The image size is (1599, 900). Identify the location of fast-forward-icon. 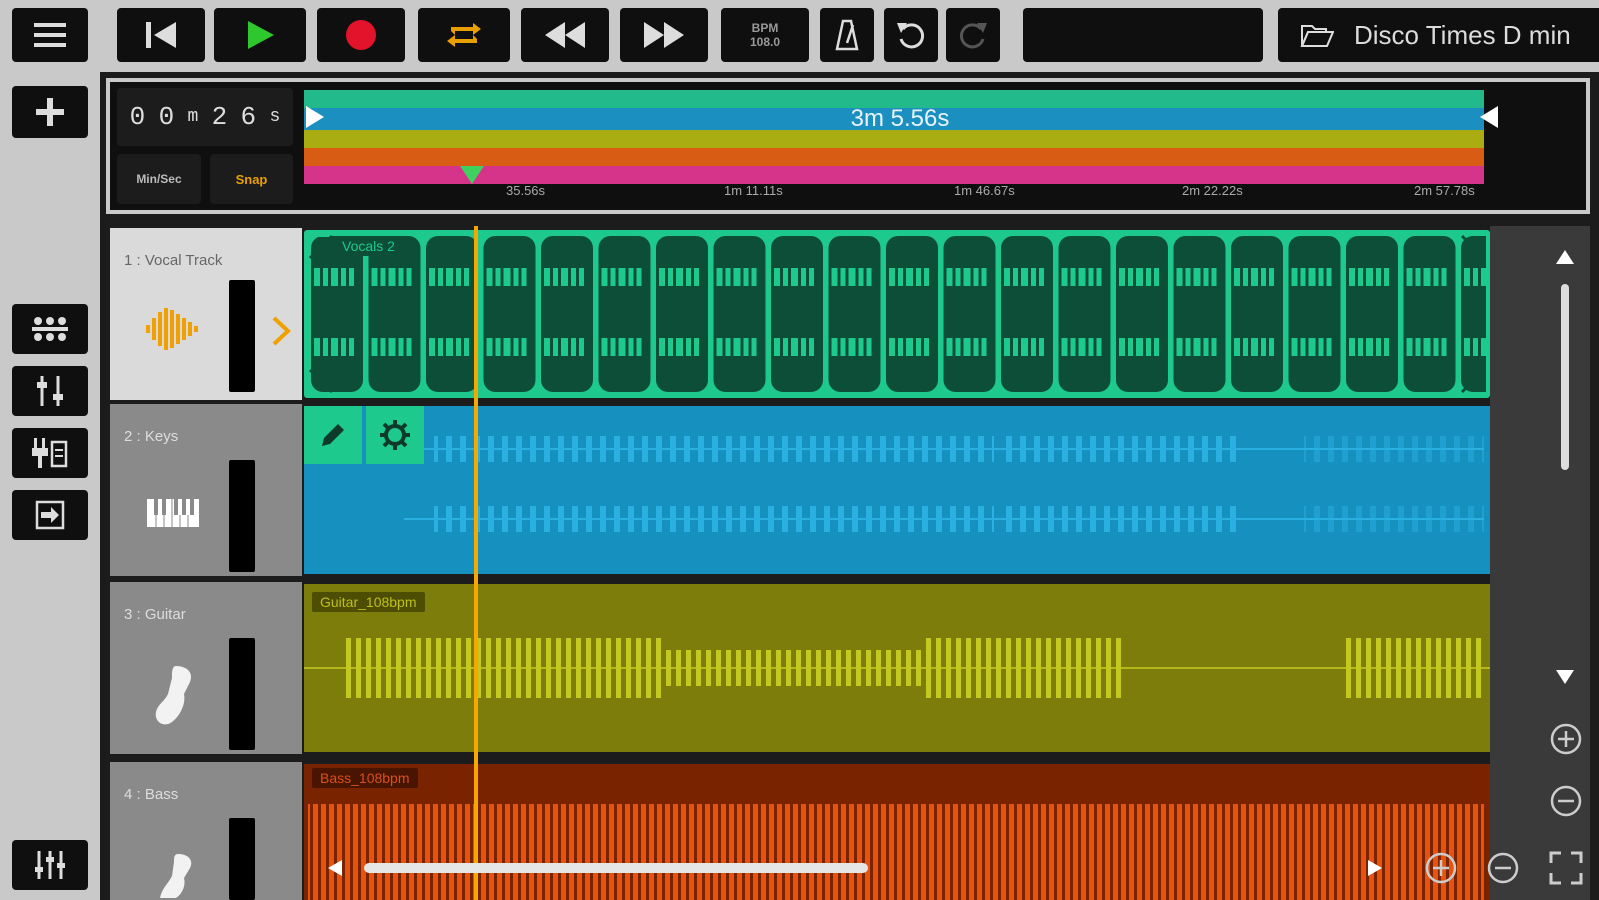
(664, 35).